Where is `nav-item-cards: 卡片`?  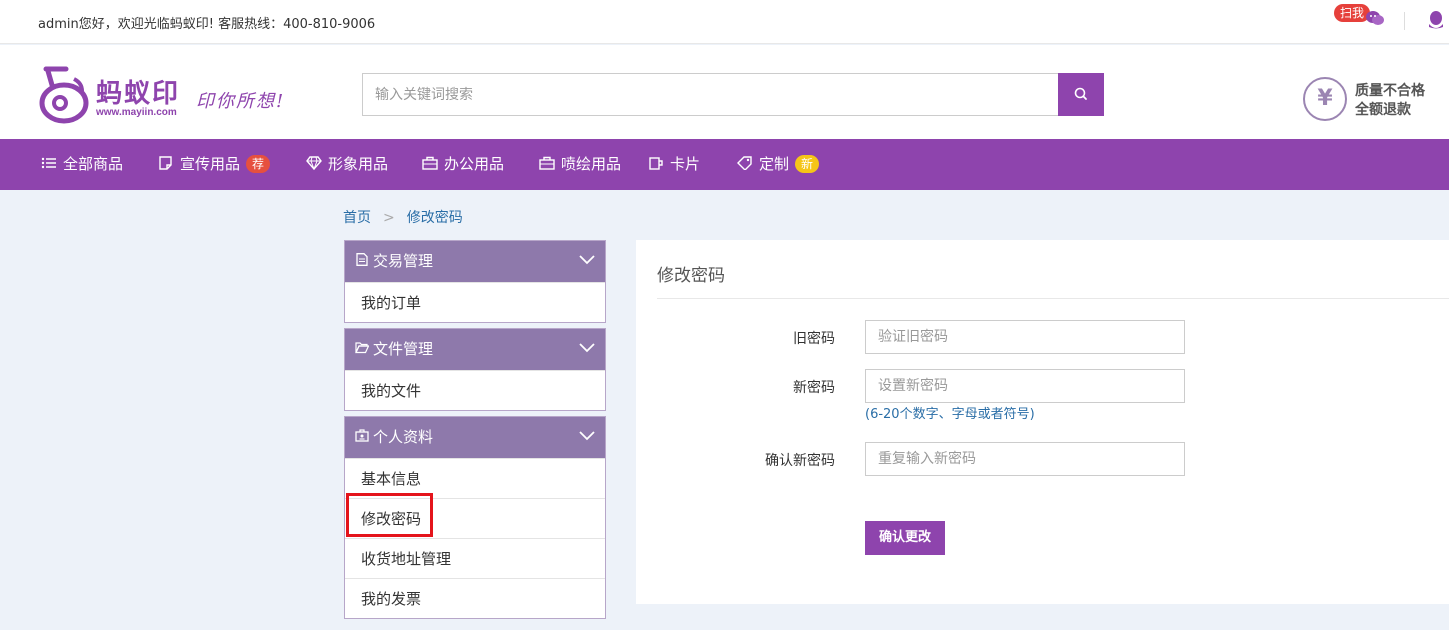
nav-item-cards: 卡片 is located at coordinates (674, 164).